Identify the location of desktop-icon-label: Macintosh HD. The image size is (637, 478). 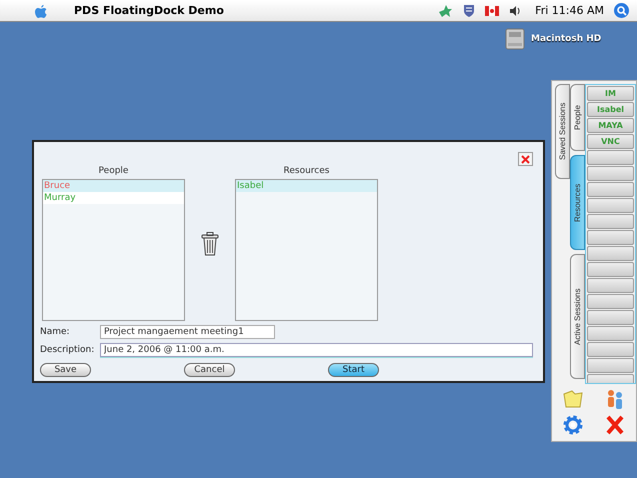
(566, 39).